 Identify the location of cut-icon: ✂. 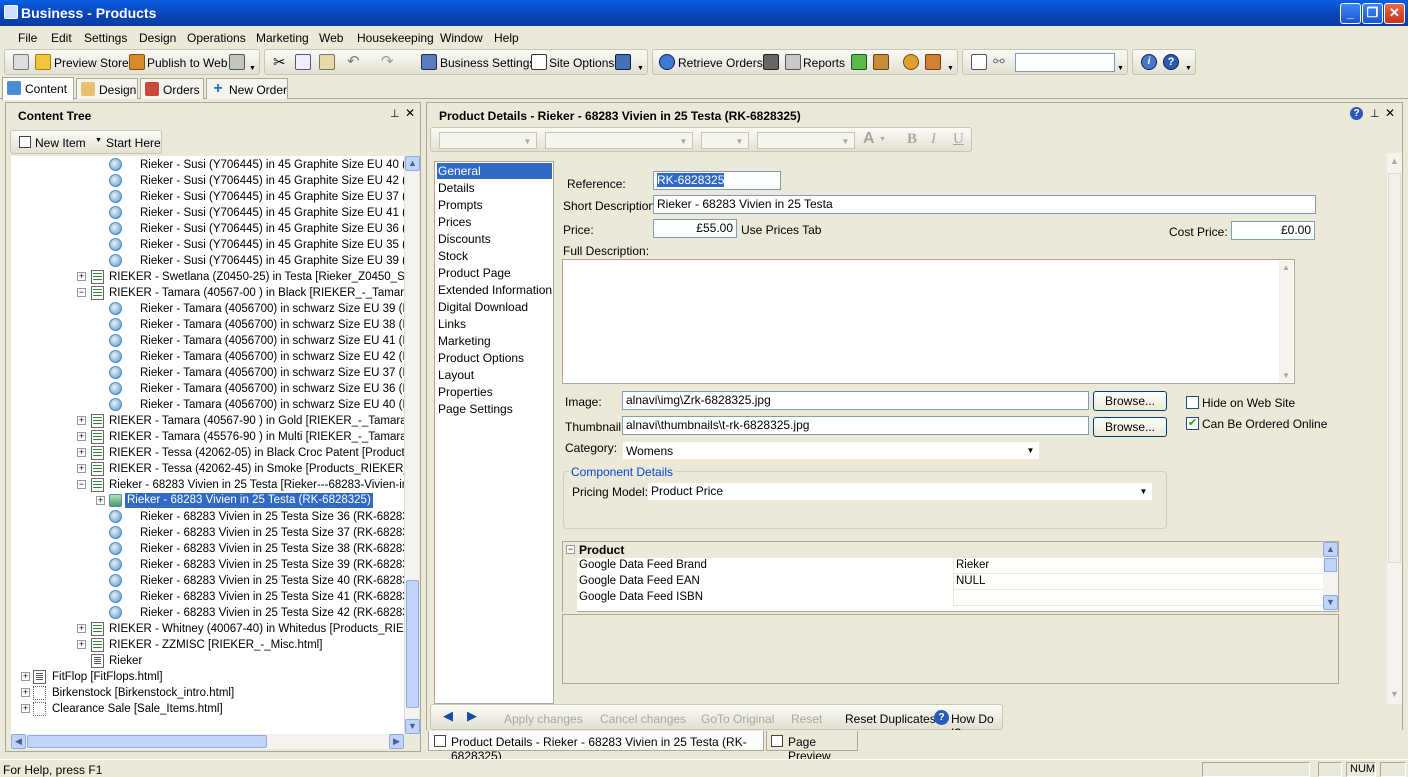
(279, 62).